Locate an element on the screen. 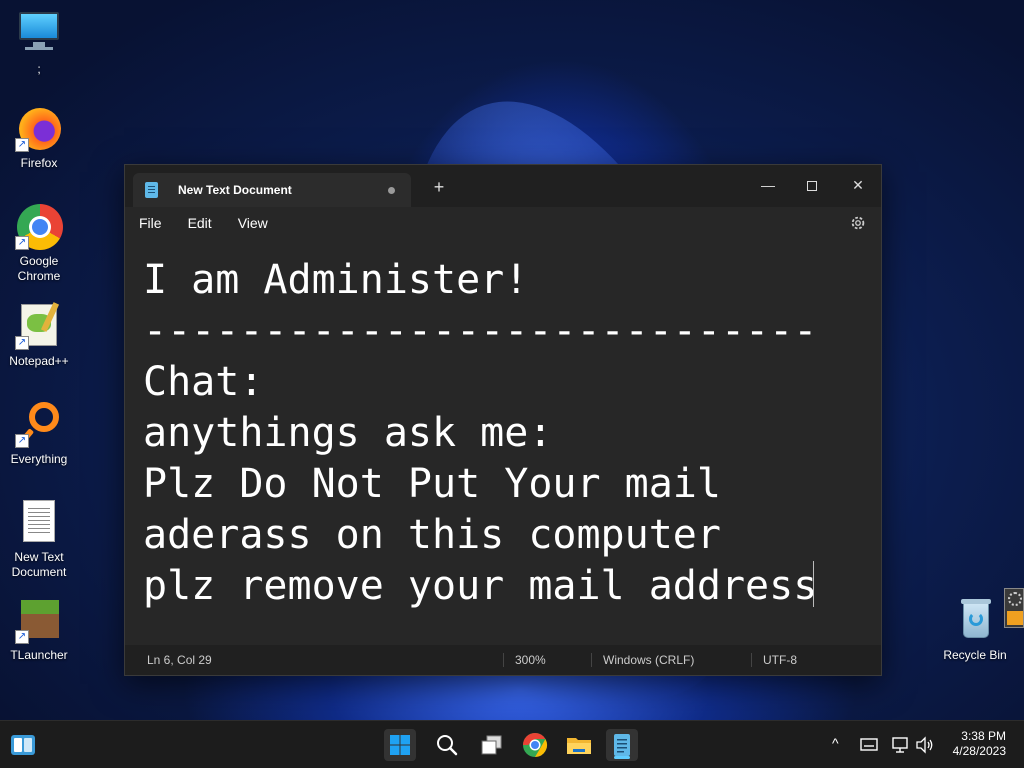  search-icon is located at coordinates (447, 745).